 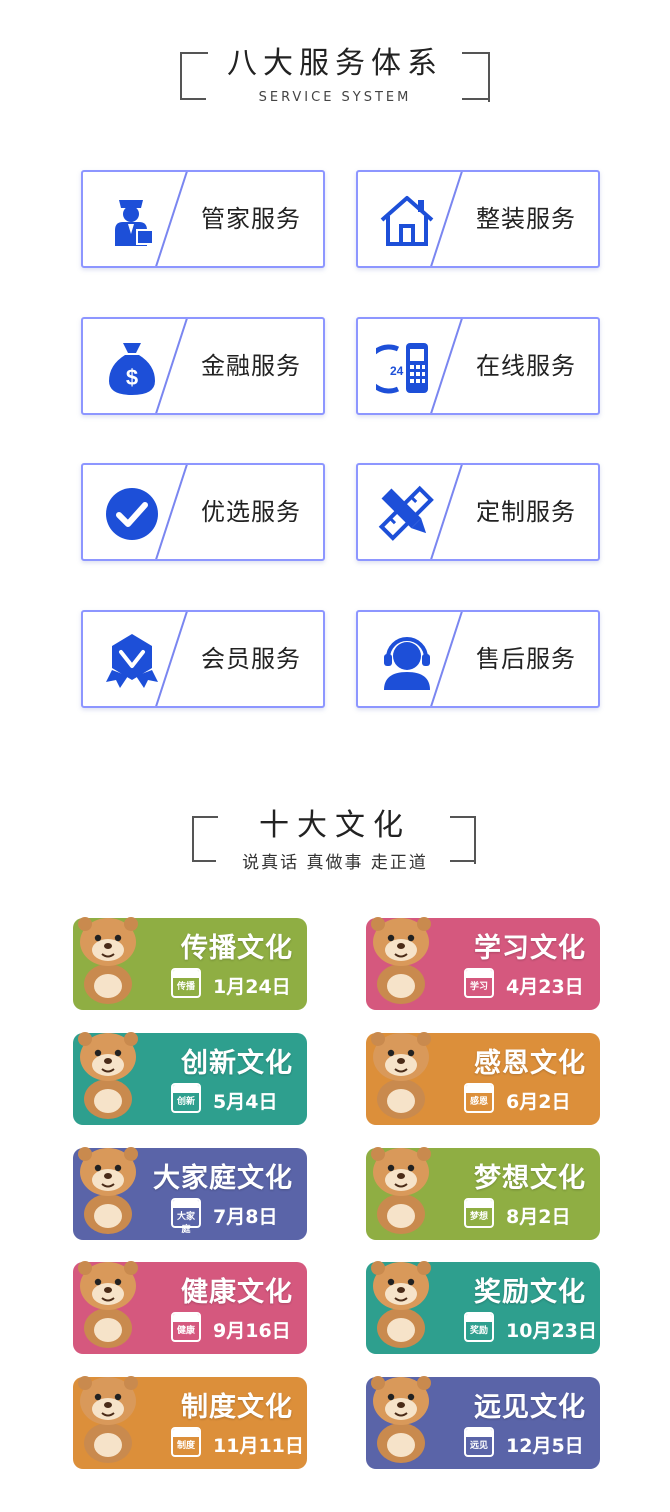 What do you see at coordinates (132, 514) in the screenshot?
I see `check-circle-icon` at bounding box center [132, 514].